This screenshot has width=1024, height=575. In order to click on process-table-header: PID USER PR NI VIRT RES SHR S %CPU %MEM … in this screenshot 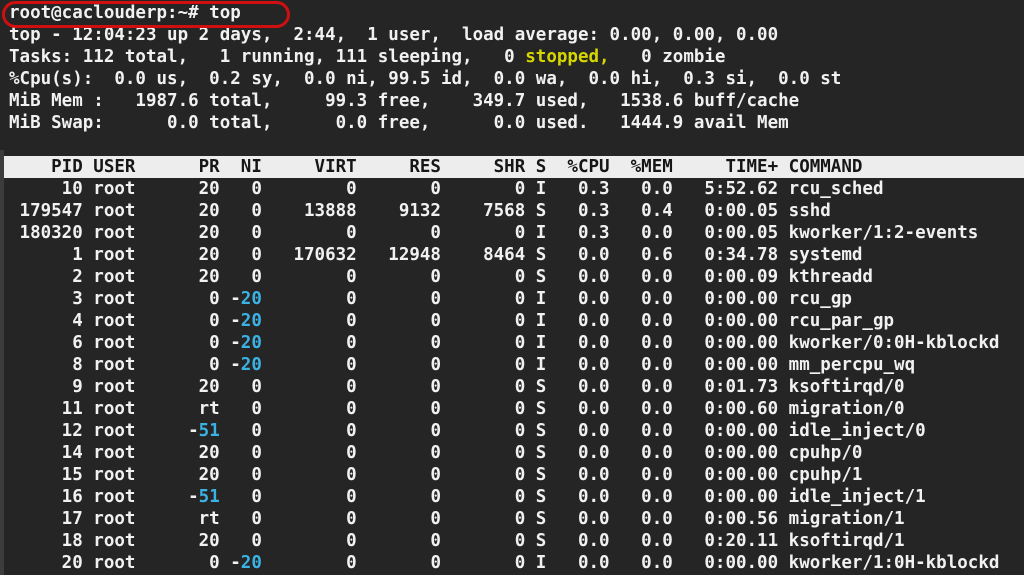, I will do `click(514, 167)`.